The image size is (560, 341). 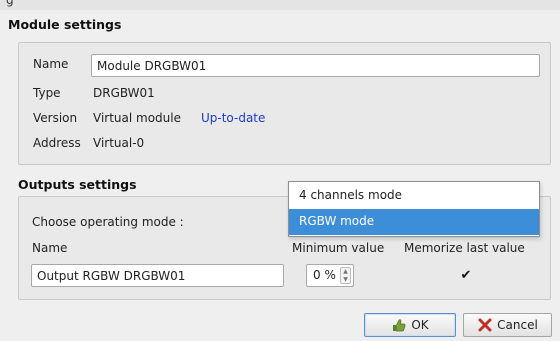 What do you see at coordinates (464, 248) in the screenshot?
I see `col-memorize-header: Memorize last value` at bounding box center [464, 248].